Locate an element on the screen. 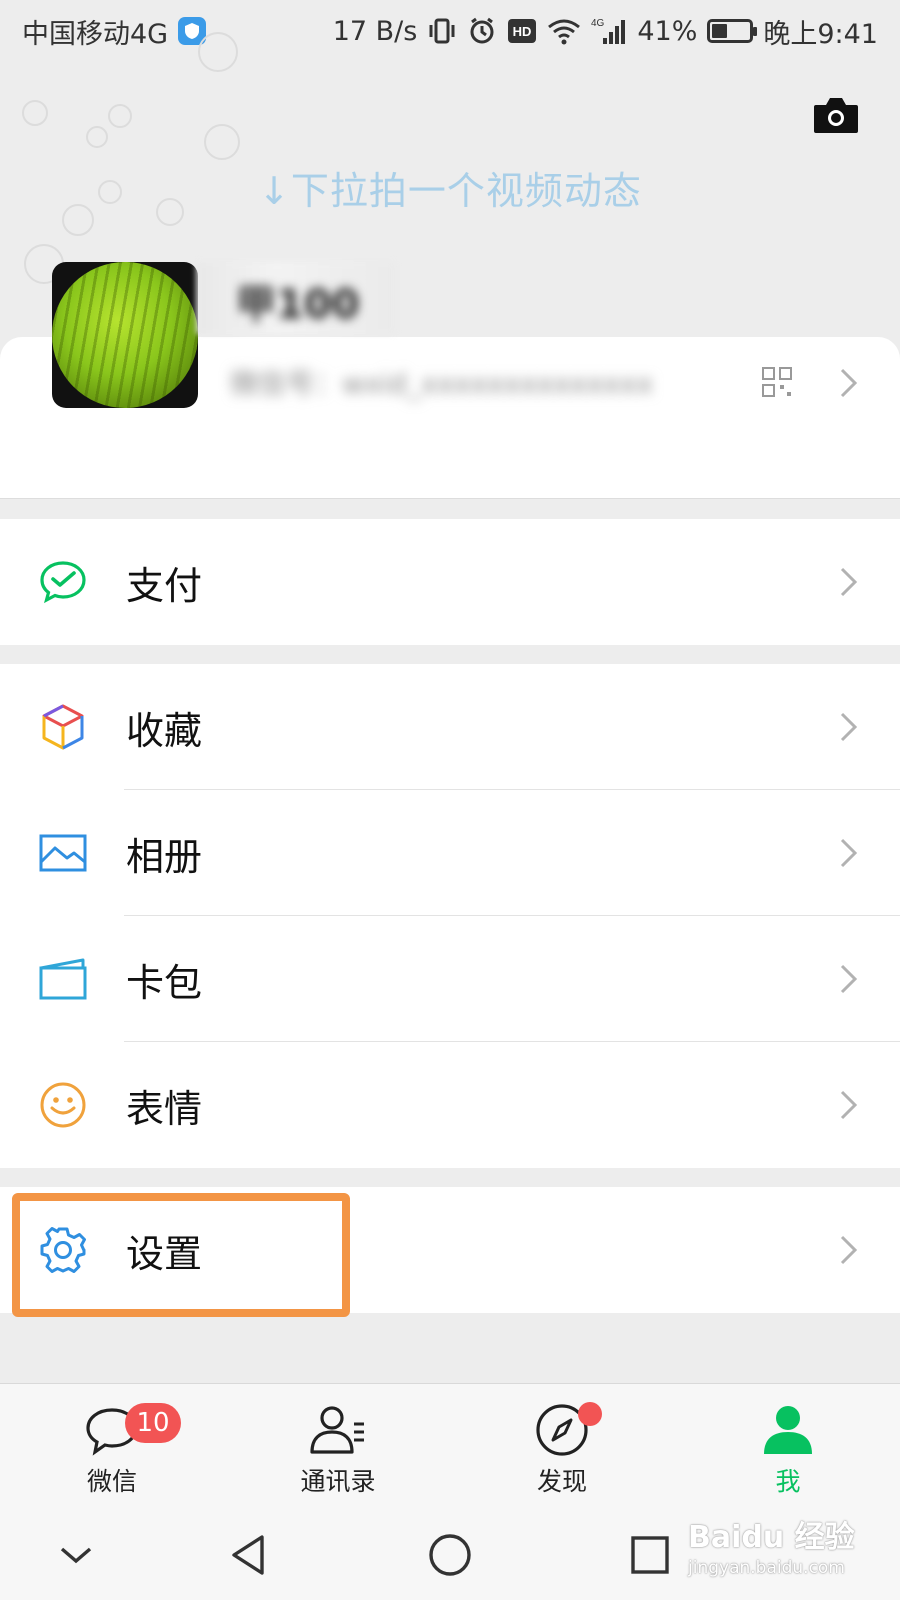  status-left: 中国移动4G is located at coordinates (114, 31).